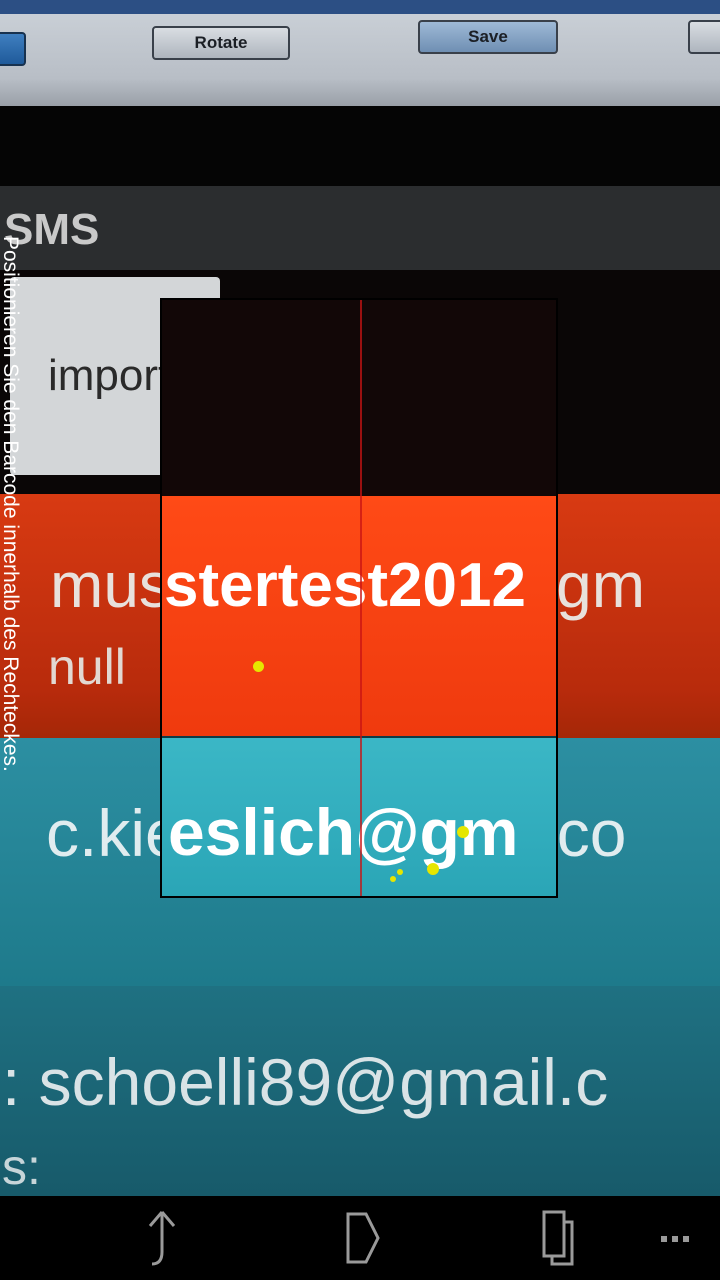 This screenshot has height=1280, width=720. Describe the element at coordinates (21, 1167) in the screenshot. I see `row-trailing-label: s:` at that location.